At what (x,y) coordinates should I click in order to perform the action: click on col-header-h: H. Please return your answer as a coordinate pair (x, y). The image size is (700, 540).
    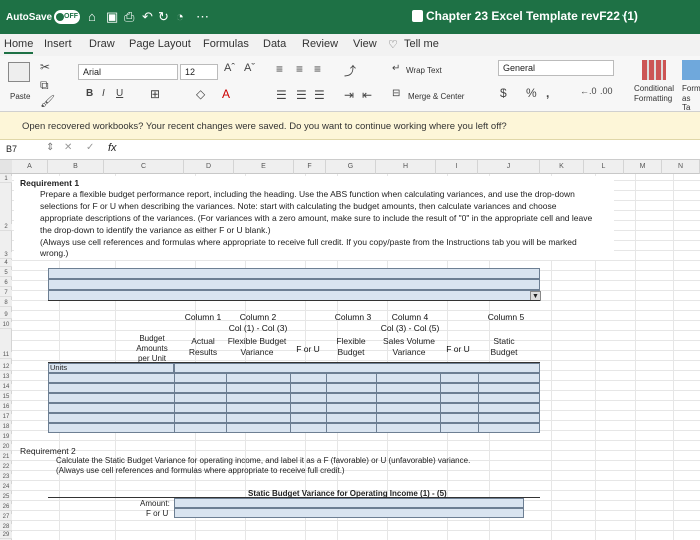
    Looking at the image, I should click on (406, 167).